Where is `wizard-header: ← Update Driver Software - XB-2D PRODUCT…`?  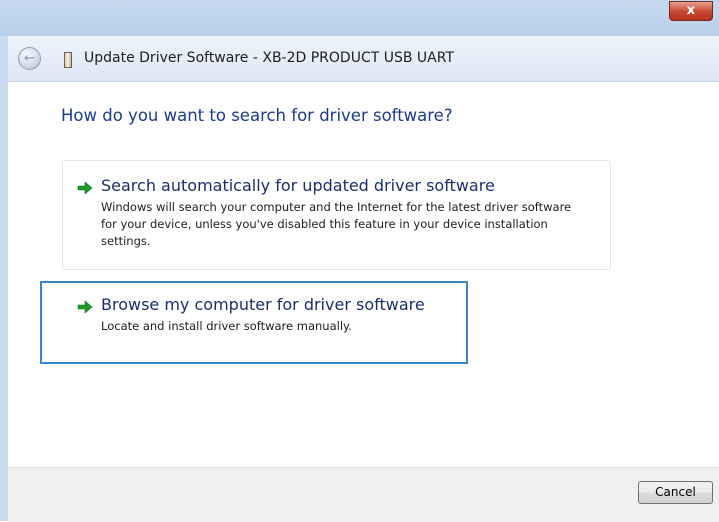
wizard-header: ← Update Driver Software - XB-2D PRODUCT… is located at coordinates (363, 59).